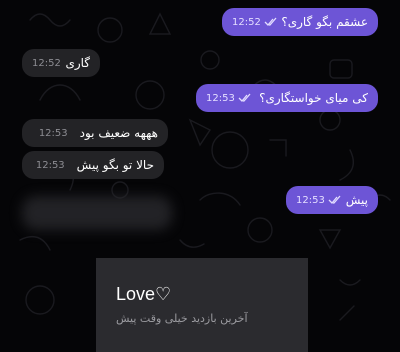  I want to click on blurred-message, so click(97, 213).